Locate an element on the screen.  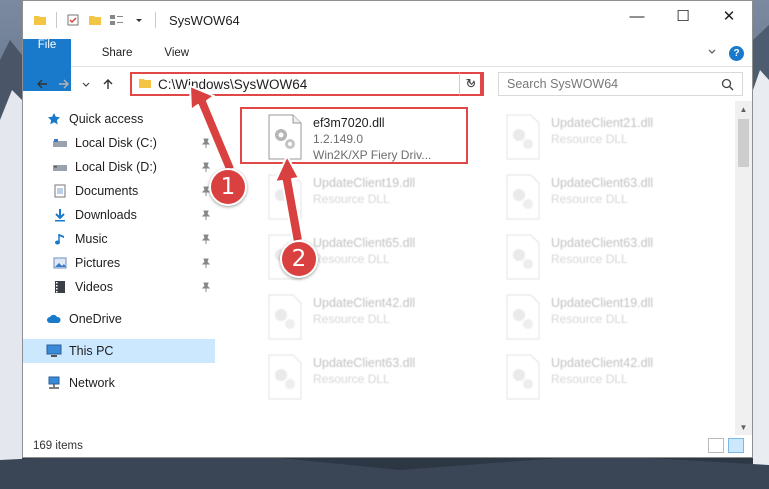
pictures-icon is located at coordinates (60, 263).